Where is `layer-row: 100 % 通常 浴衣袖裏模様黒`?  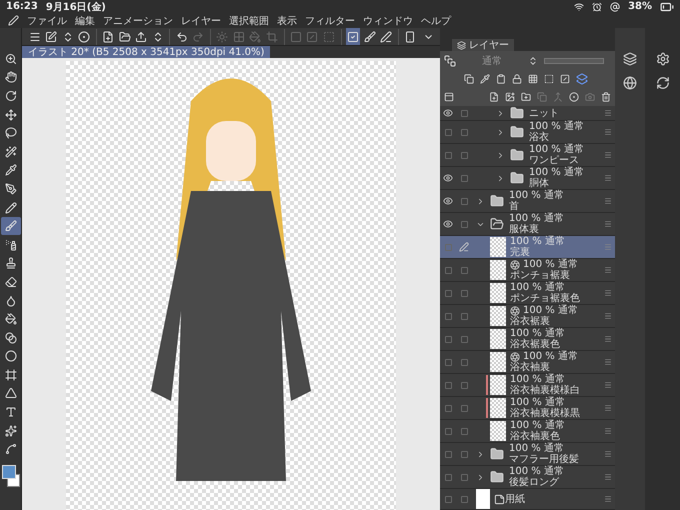 layer-row: 100 % 通常 浴衣袖裏模様黒 is located at coordinates (527, 408).